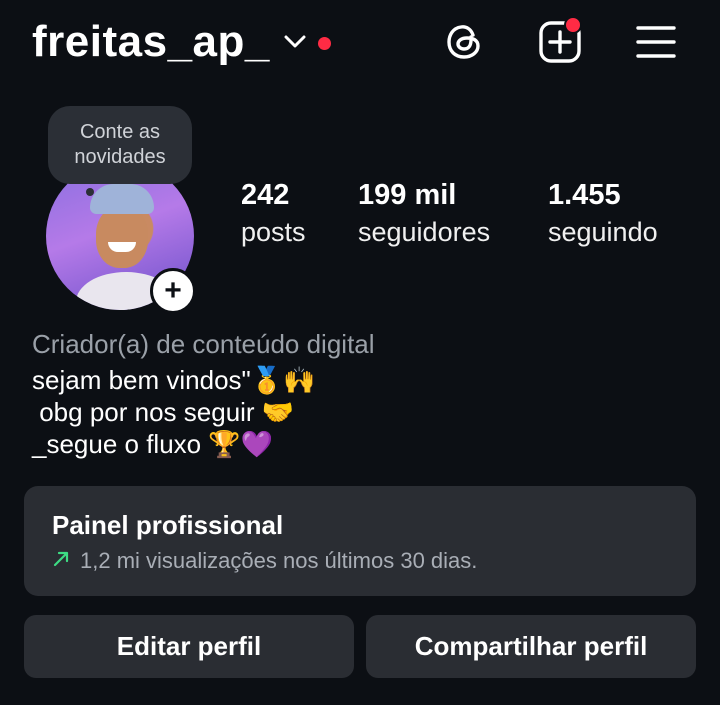 Image resolution: width=720 pixels, height=705 pixels. Describe the element at coordinates (265, 195) in the screenshot. I see `posts-count: 242` at that location.